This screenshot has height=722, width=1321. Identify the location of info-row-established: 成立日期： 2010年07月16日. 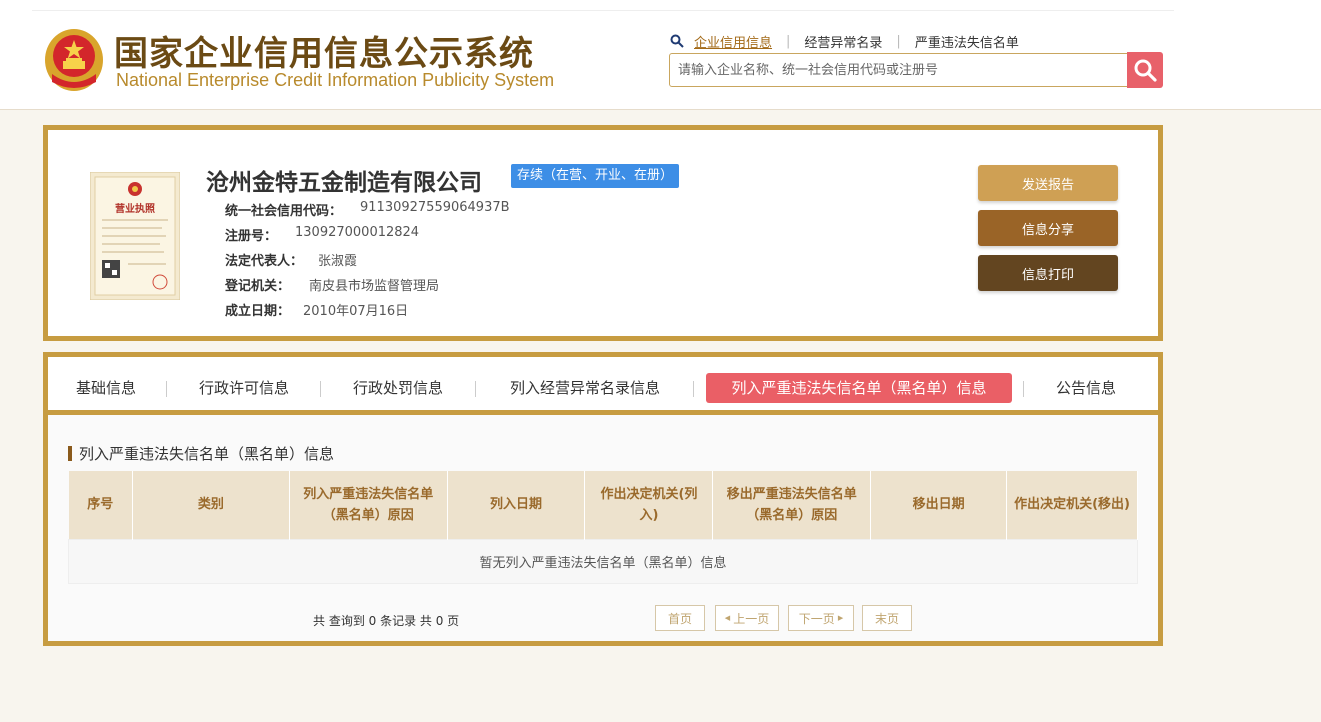
(316, 309).